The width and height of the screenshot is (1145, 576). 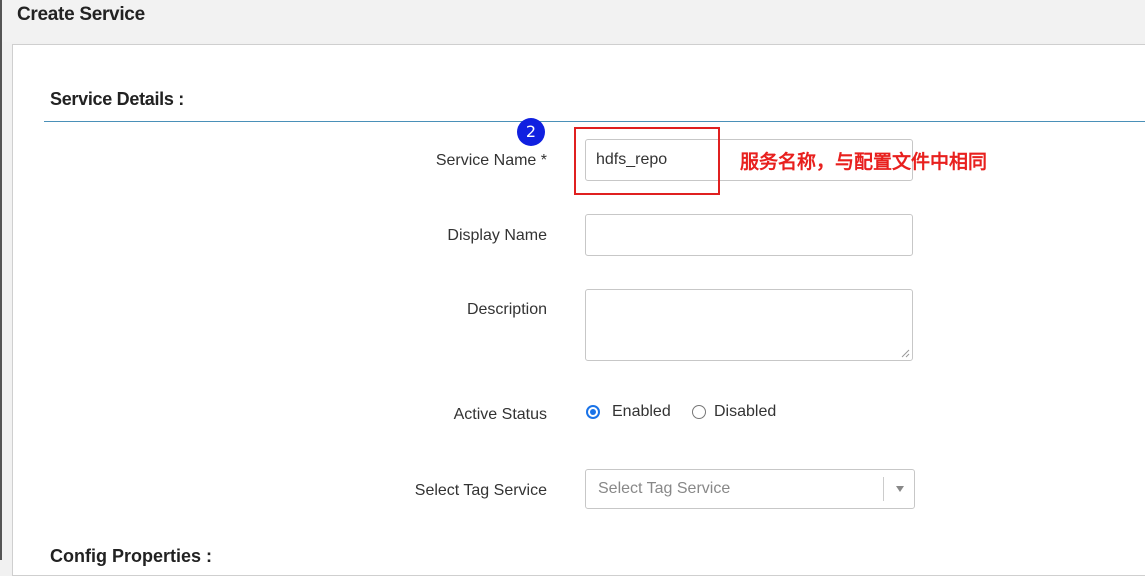 I want to click on description-textarea, so click(x=749, y=325).